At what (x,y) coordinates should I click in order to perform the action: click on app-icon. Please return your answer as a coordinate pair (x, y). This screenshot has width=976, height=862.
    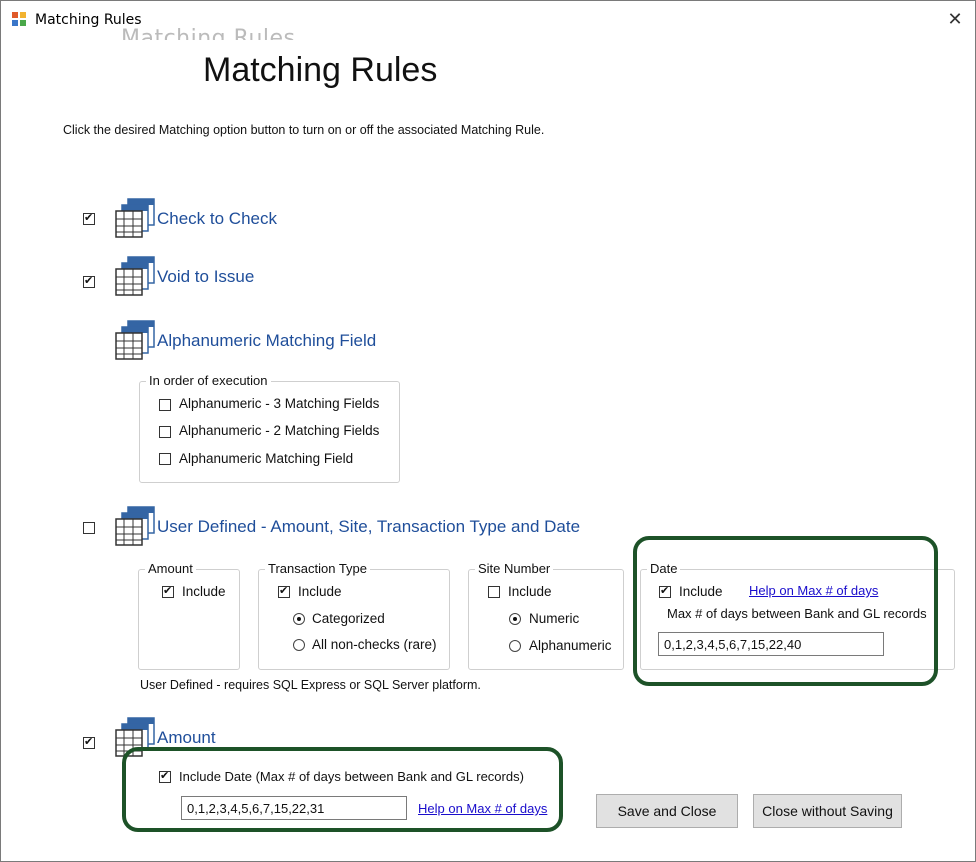
    Looking at the image, I should click on (19, 19).